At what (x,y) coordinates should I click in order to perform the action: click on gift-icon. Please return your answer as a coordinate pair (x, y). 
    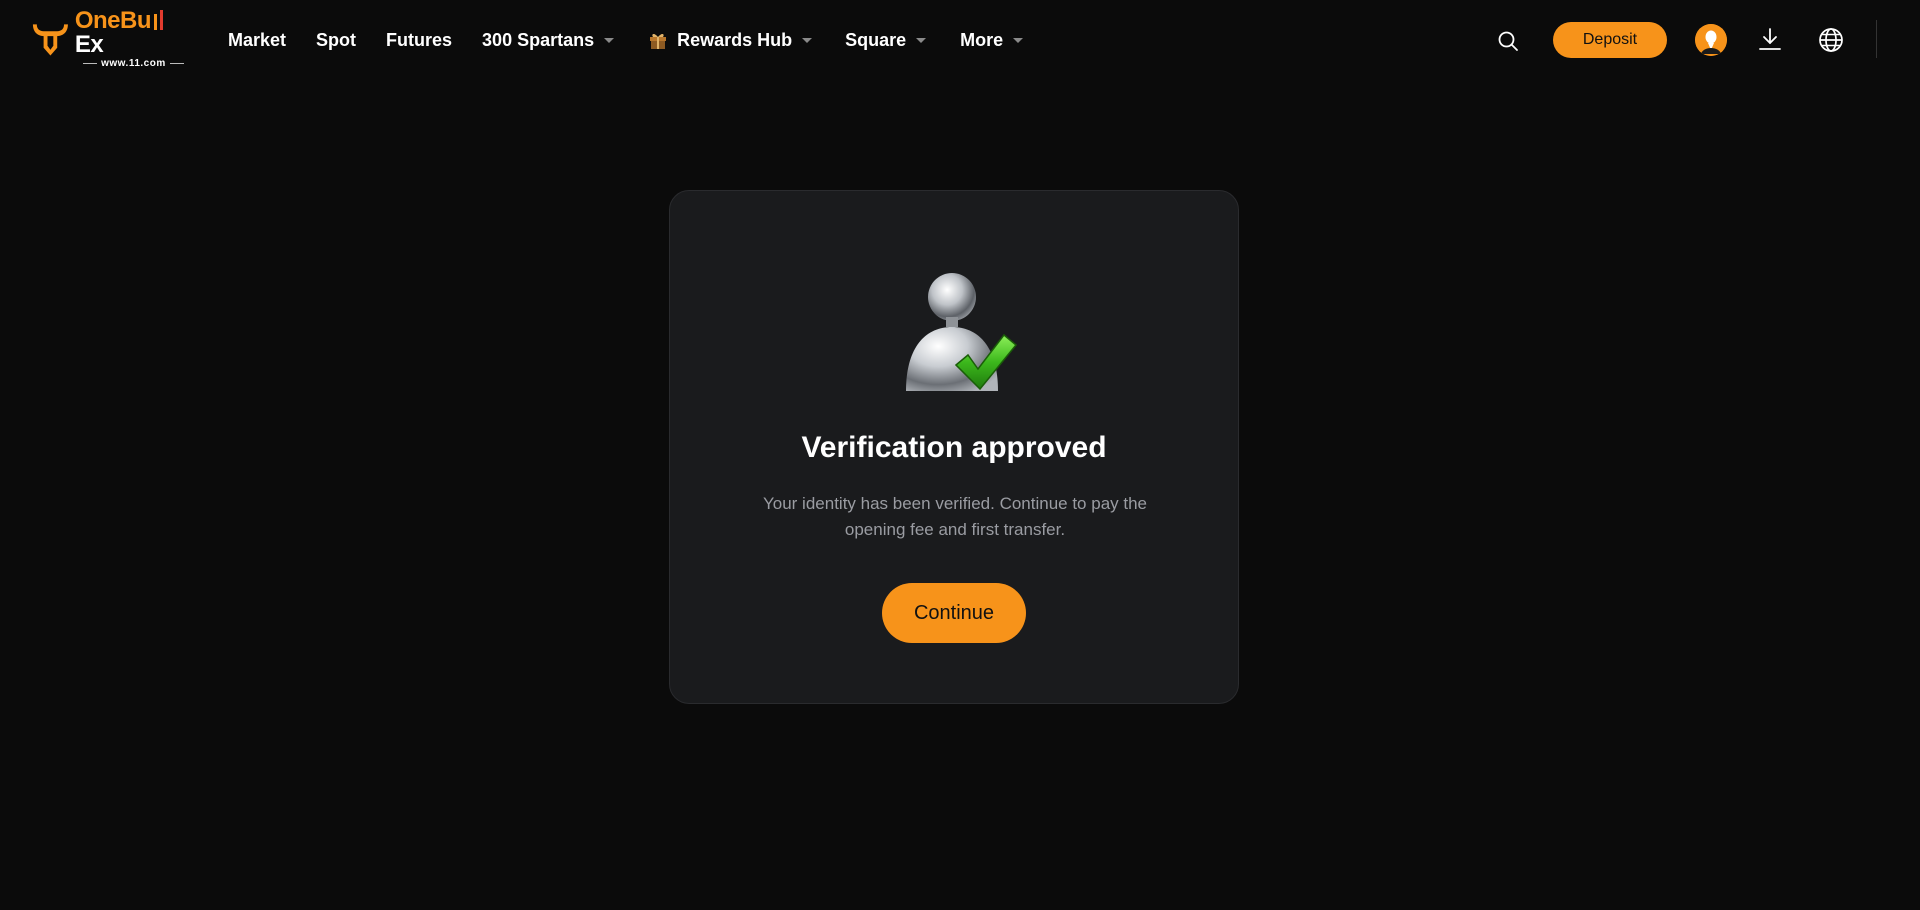
    Looking at the image, I should click on (658, 41).